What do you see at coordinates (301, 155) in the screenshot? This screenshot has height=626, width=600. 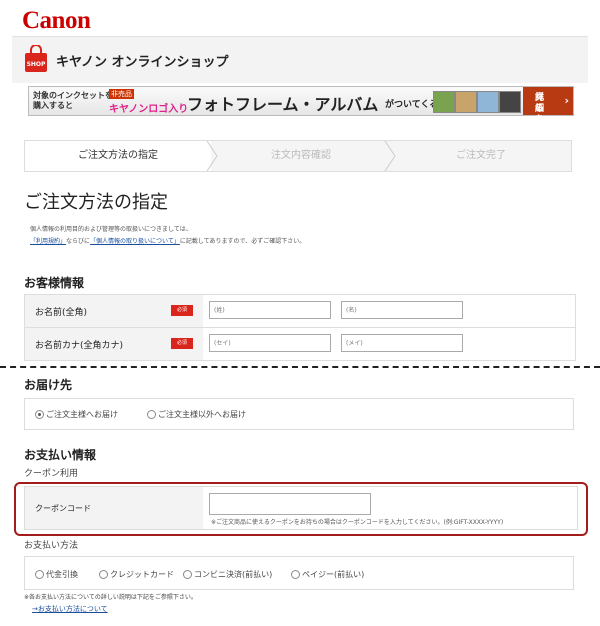 I see `step-confirm: 注文内容確認` at bounding box center [301, 155].